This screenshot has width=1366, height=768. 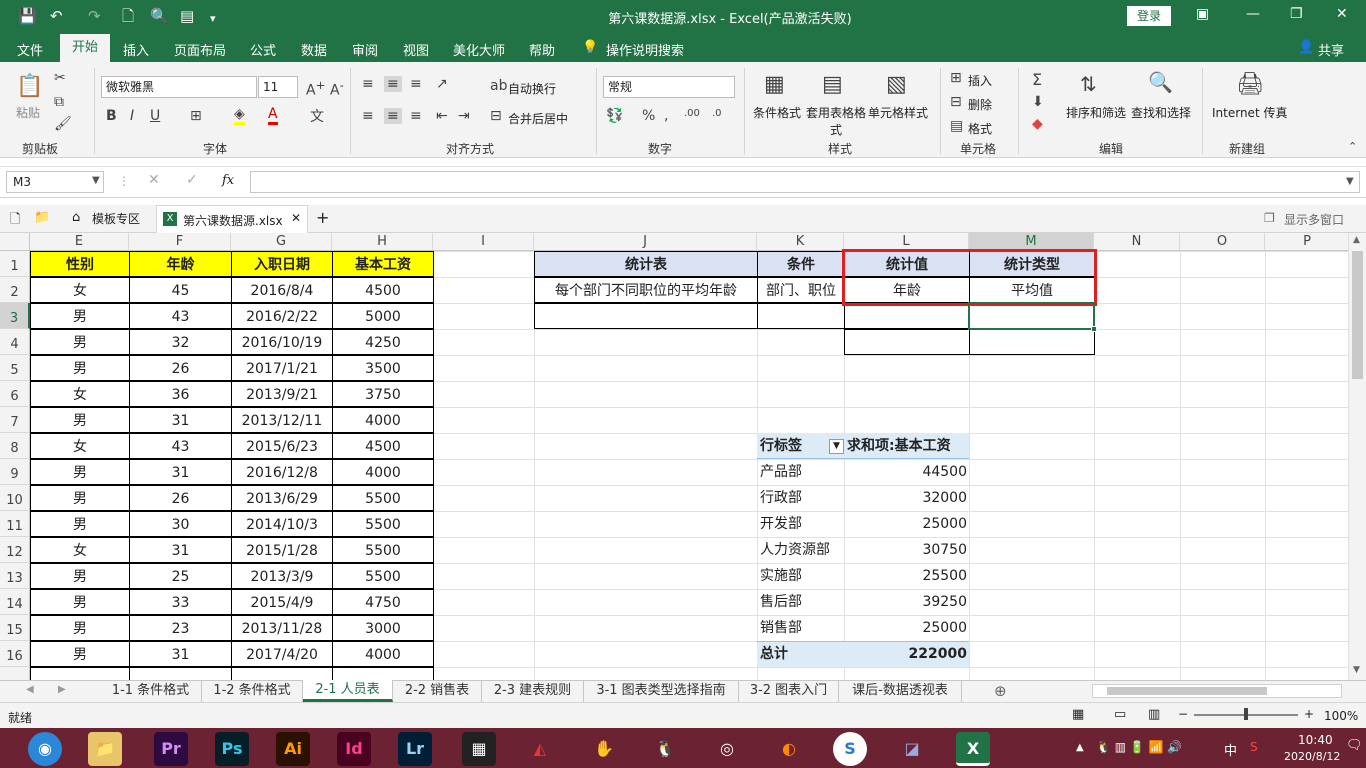 What do you see at coordinates (42, 217) in the screenshot?
I see `folder-icon: 📁` at bounding box center [42, 217].